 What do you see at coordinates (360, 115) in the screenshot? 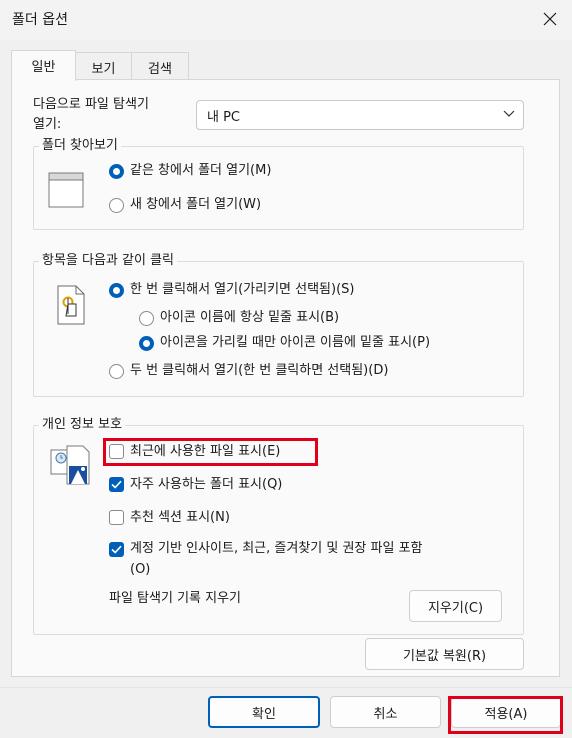
I see `open-explorer-select: 내 PC` at bounding box center [360, 115].